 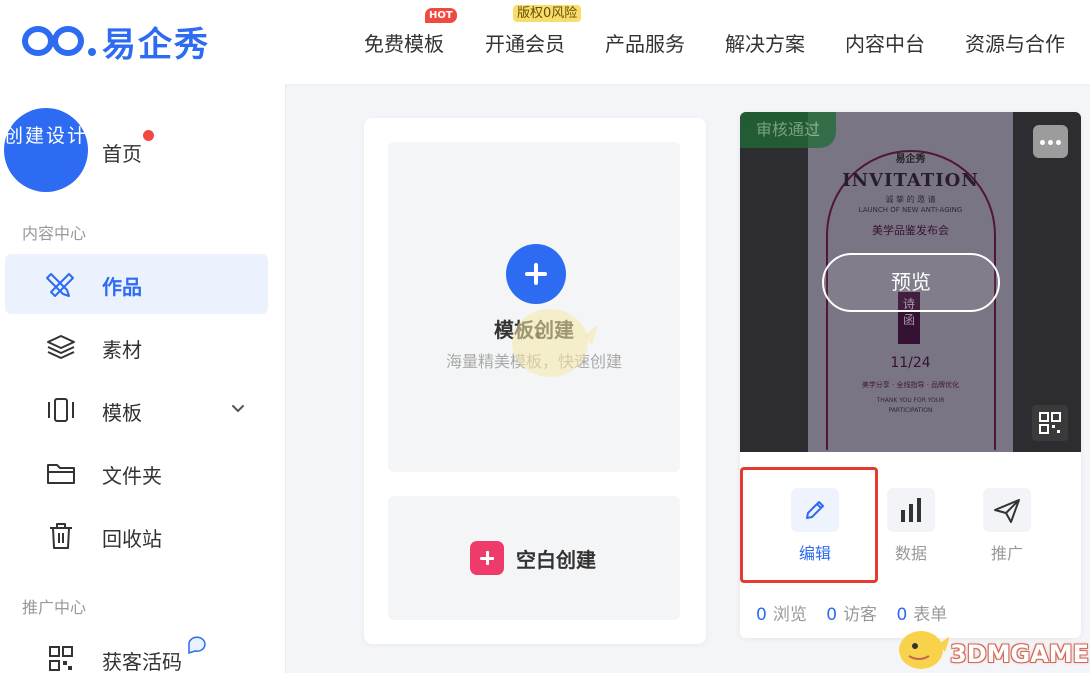 I want to click on pencil-icon, so click(x=815, y=510).